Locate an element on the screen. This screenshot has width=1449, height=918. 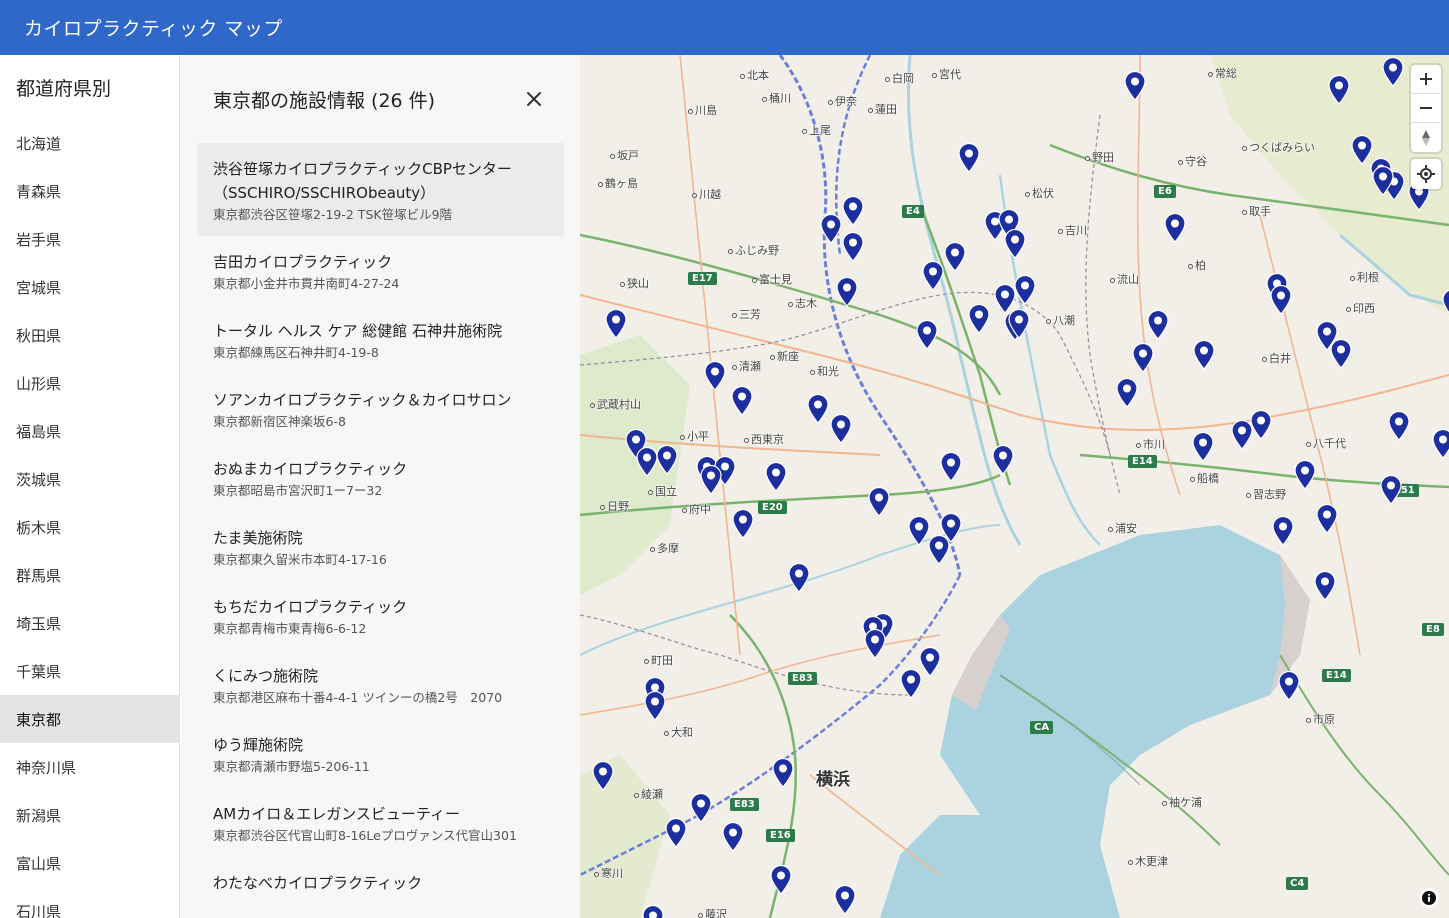
prefecture-item: 埼玉県 is located at coordinates (89, 623).